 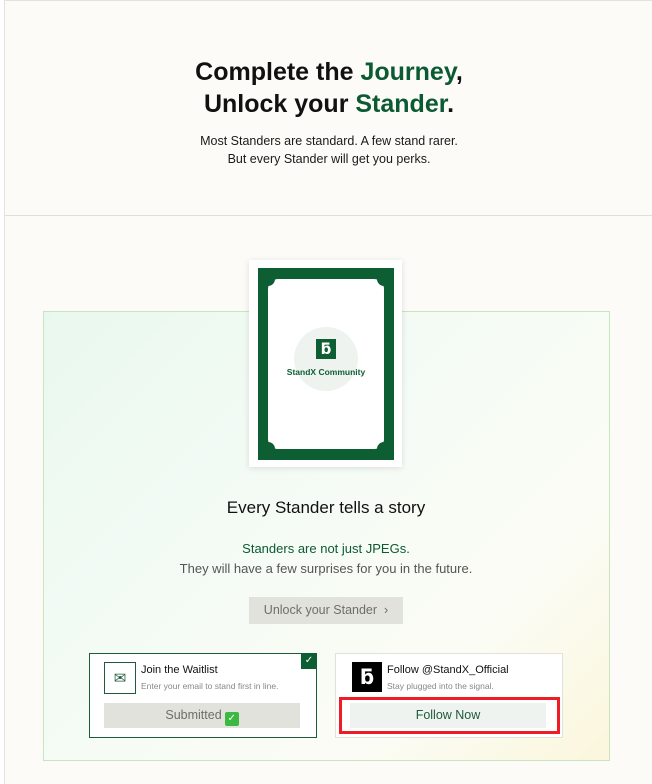 I want to click on follow-subtitle: Stay plugged into the signal., so click(x=440, y=686).